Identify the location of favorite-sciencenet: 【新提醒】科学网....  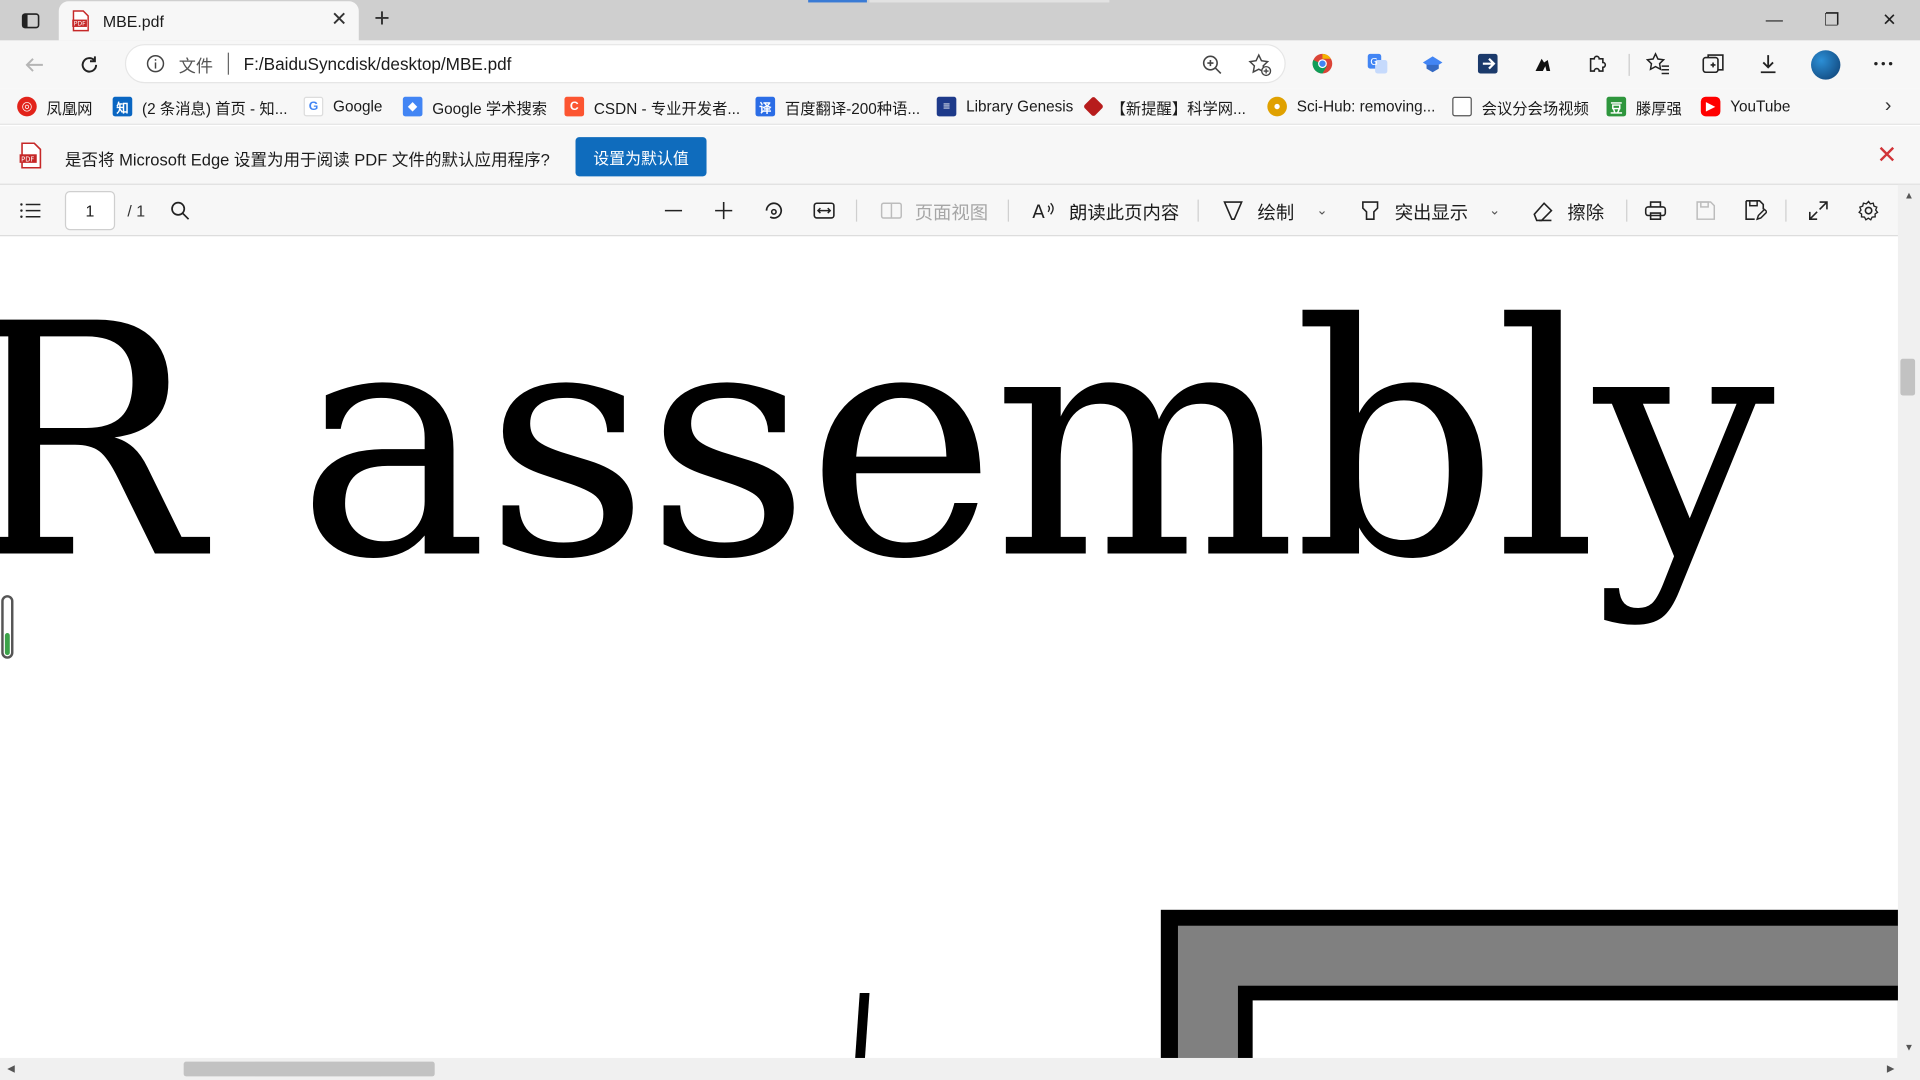
(1164, 107).